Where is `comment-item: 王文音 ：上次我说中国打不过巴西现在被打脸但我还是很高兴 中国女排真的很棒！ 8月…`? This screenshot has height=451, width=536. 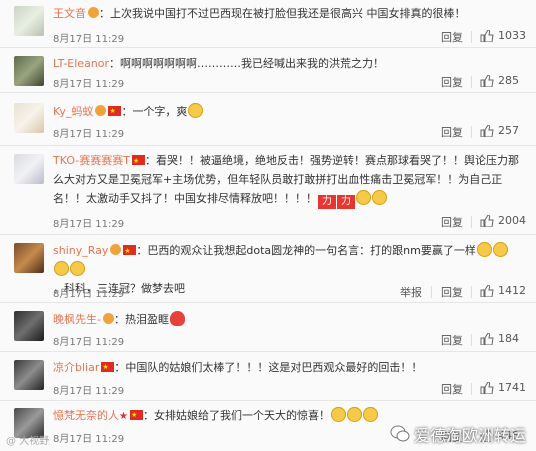 comment-item: 王文音 ：上次我说中国打不过巴西现在被打脸但我还是很高兴 中国女排真的很棒！ 8月… is located at coordinates (268, 24).